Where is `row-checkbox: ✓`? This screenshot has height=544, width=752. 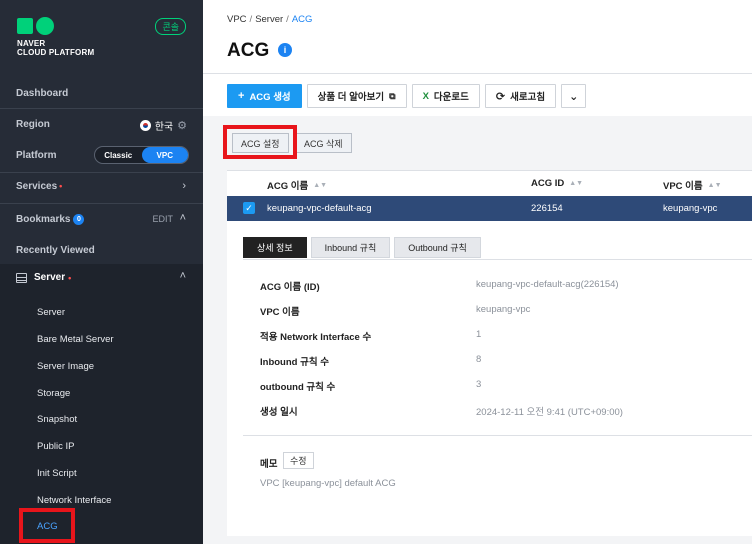
row-checkbox: ✓ is located at coordinates (249, 208).